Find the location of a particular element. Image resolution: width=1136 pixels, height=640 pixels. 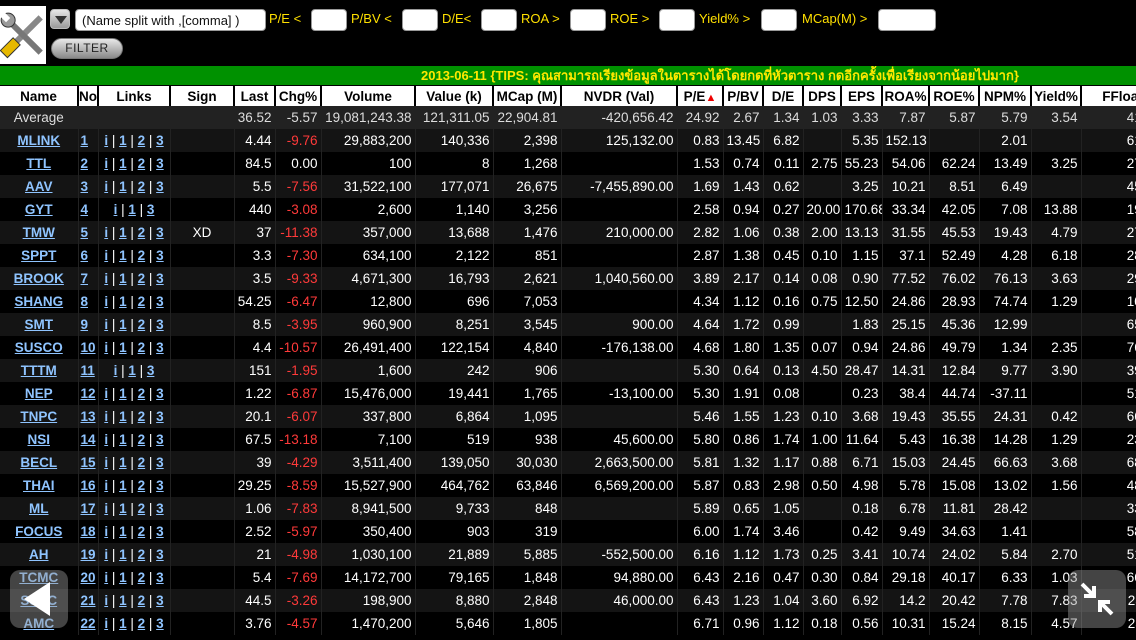

row-number-link: 8 is located at coordinates (85, 301).